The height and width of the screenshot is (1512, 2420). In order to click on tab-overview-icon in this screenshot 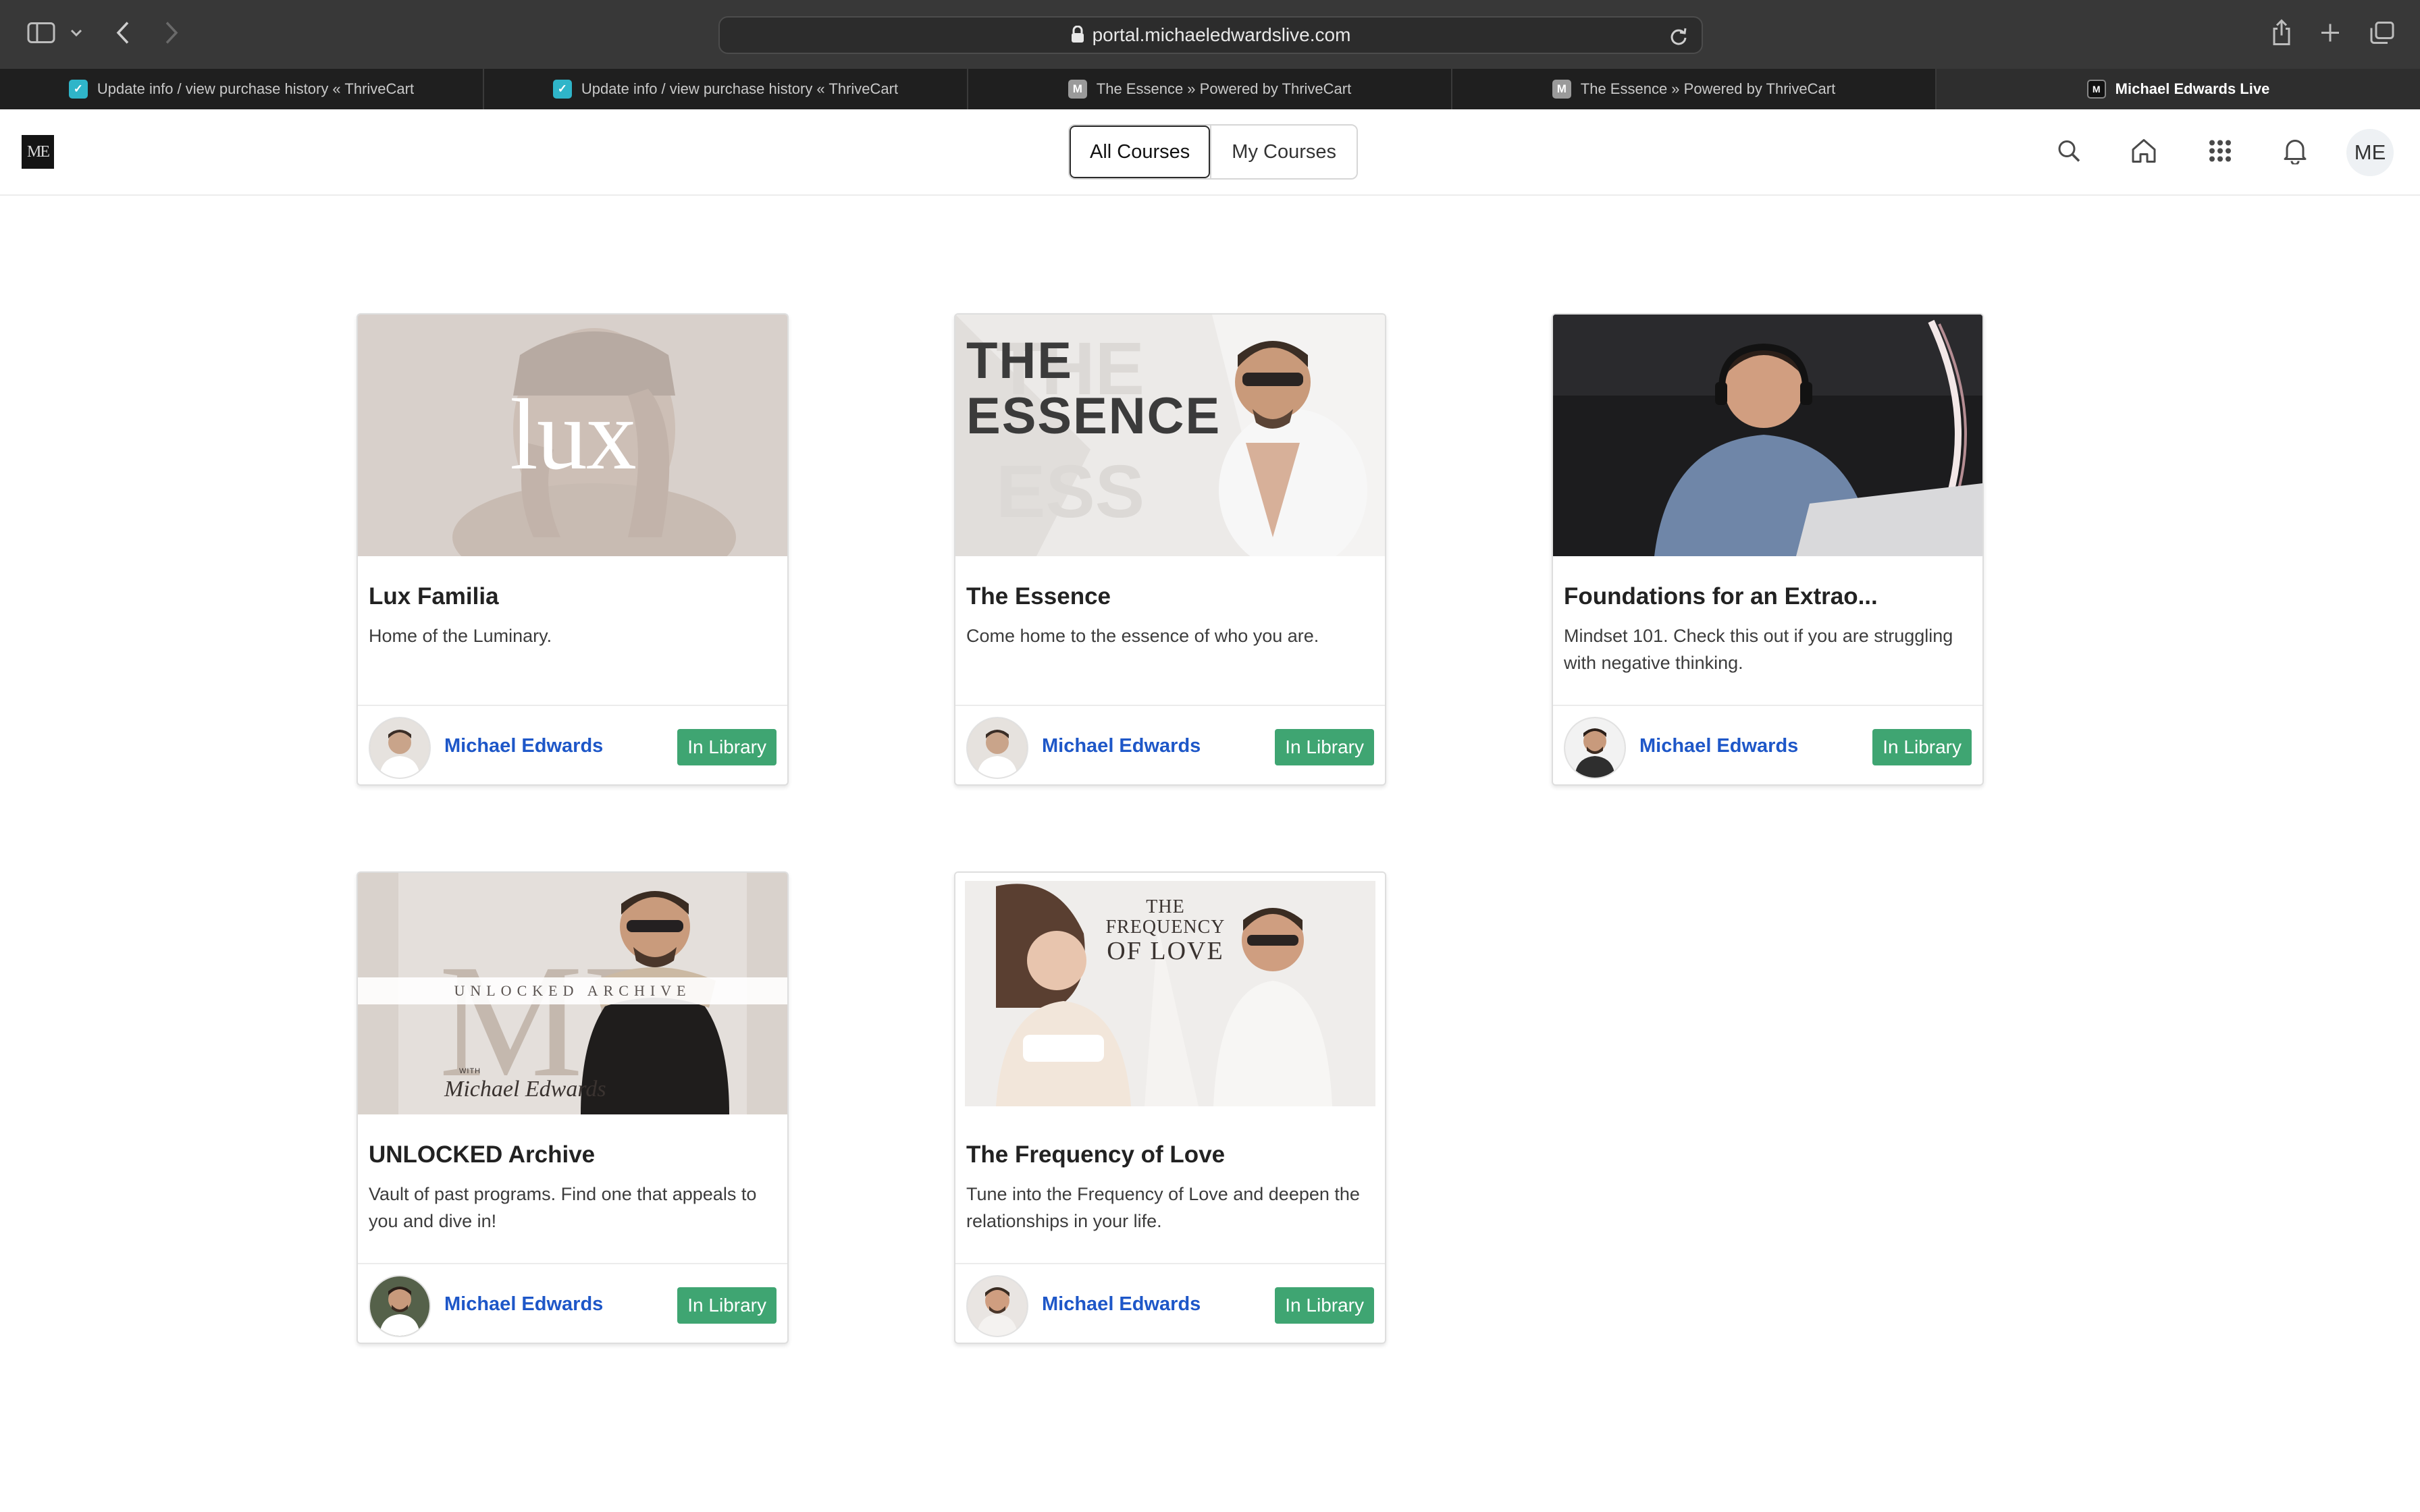, I will do `click(2382, 35)`.